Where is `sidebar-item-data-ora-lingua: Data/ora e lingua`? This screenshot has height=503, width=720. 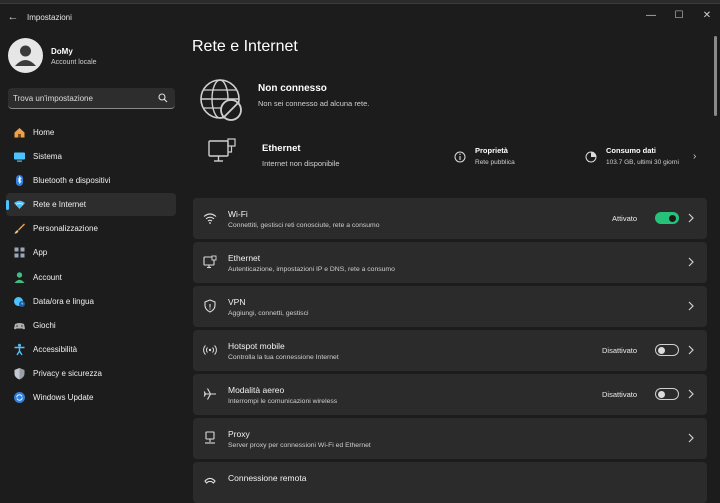
sidebar-item-data-ora-lingua: Data/ora e lingua is located at coordinates (91, 301).